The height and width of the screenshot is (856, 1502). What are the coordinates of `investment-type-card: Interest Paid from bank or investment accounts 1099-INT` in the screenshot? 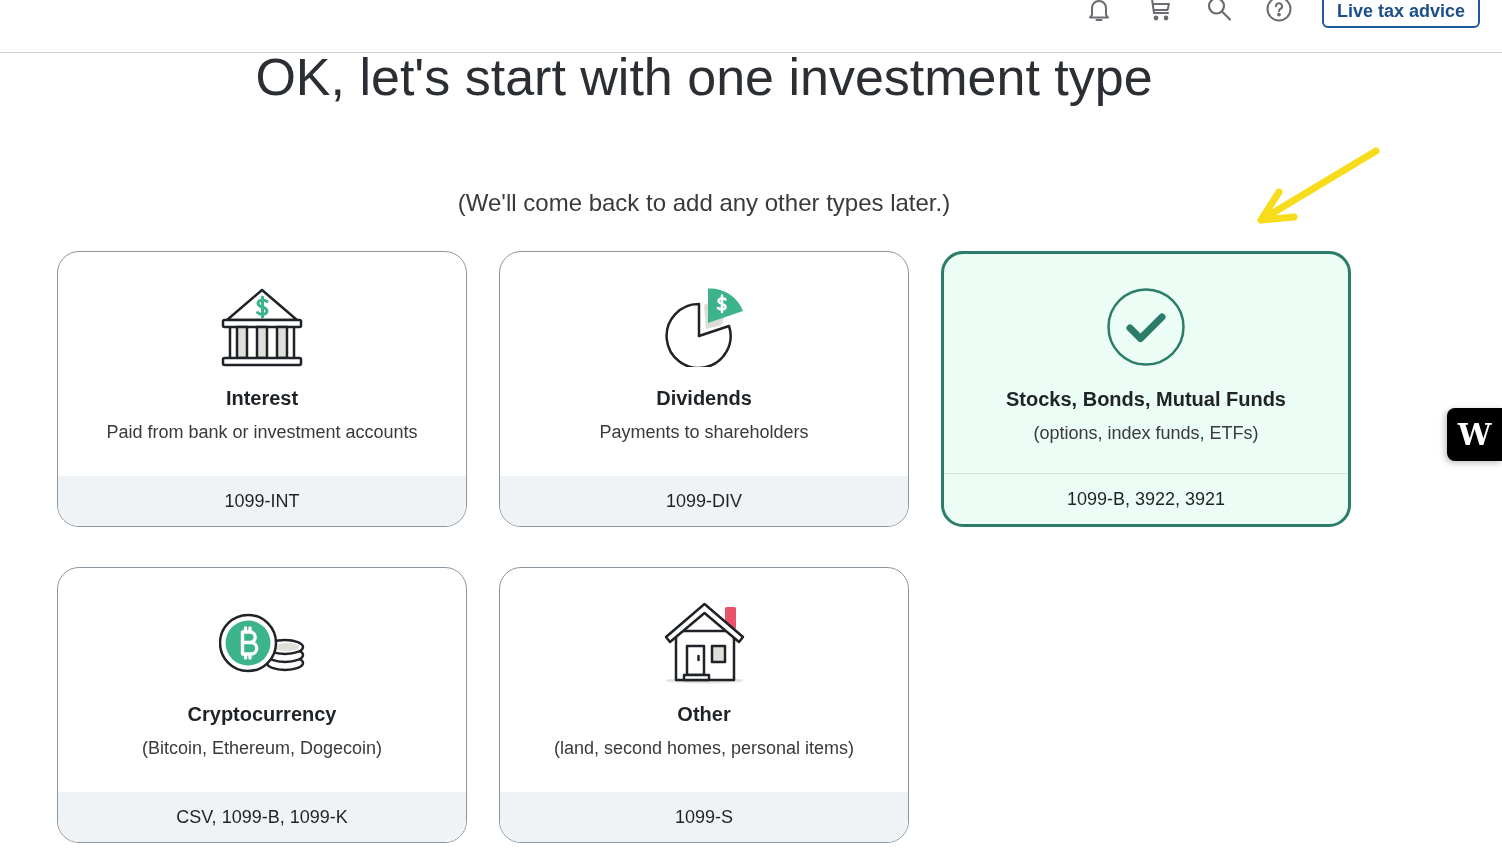 It's located at (262, 389).